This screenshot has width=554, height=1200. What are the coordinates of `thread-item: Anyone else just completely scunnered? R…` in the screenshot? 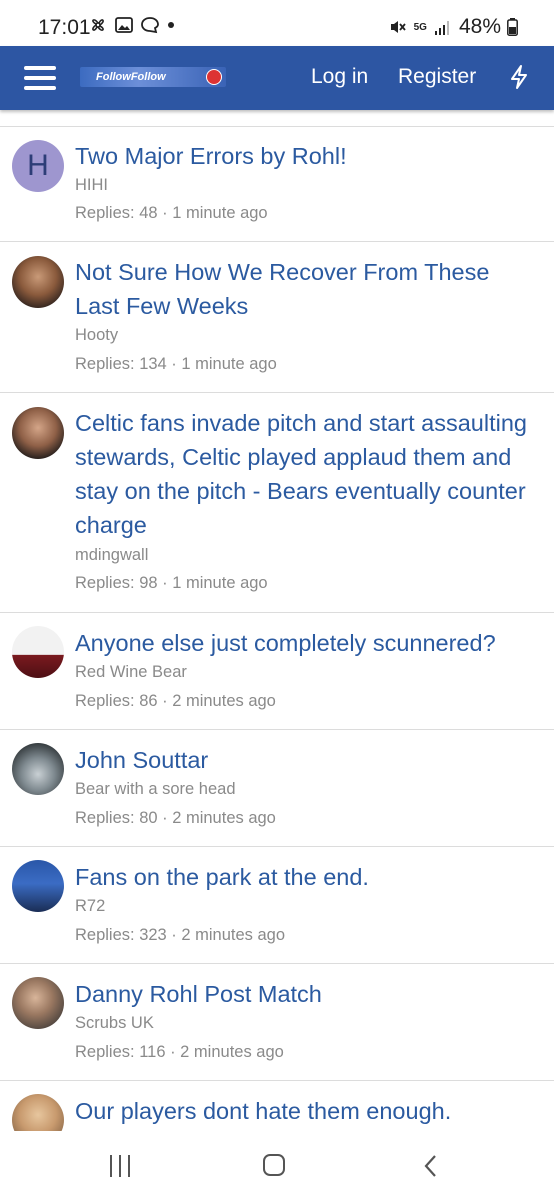 It's located at (277, 671).